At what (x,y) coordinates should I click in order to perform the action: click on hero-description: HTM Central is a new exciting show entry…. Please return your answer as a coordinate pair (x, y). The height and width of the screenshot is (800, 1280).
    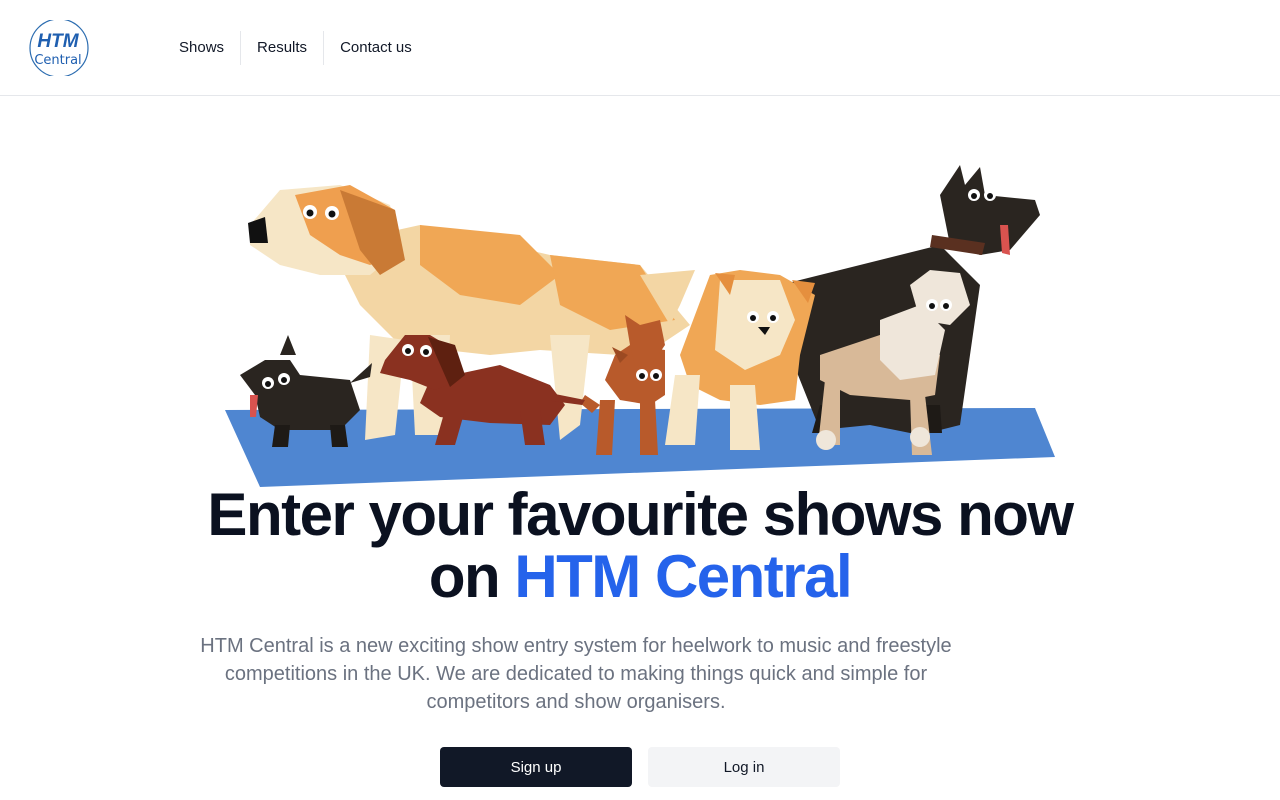
    Looking at the image, I should click on (576, 674).